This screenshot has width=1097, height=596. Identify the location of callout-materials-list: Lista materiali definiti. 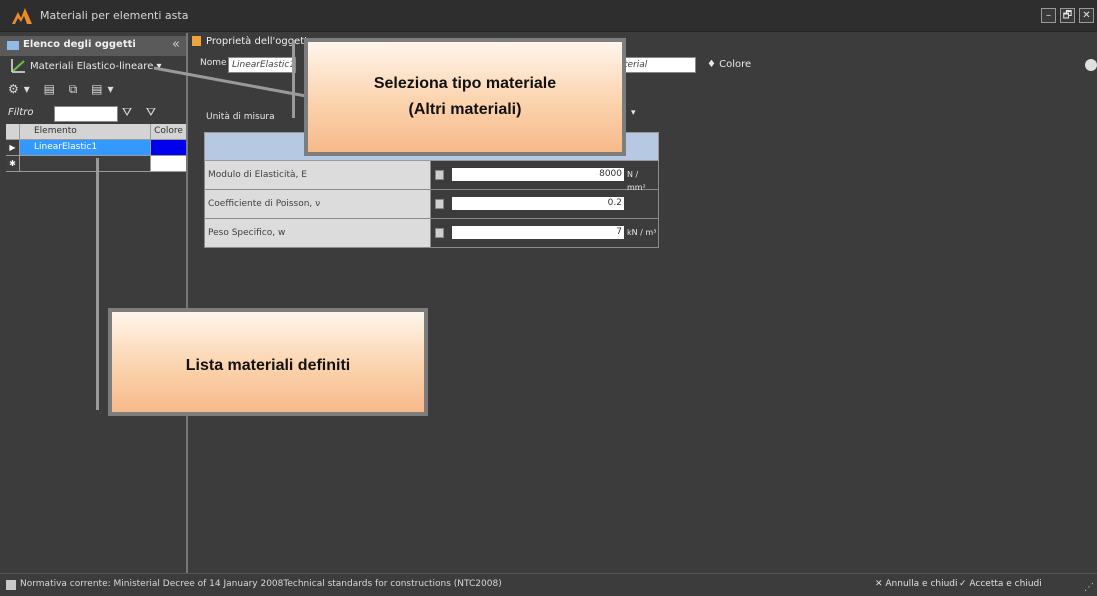
(268, 362).